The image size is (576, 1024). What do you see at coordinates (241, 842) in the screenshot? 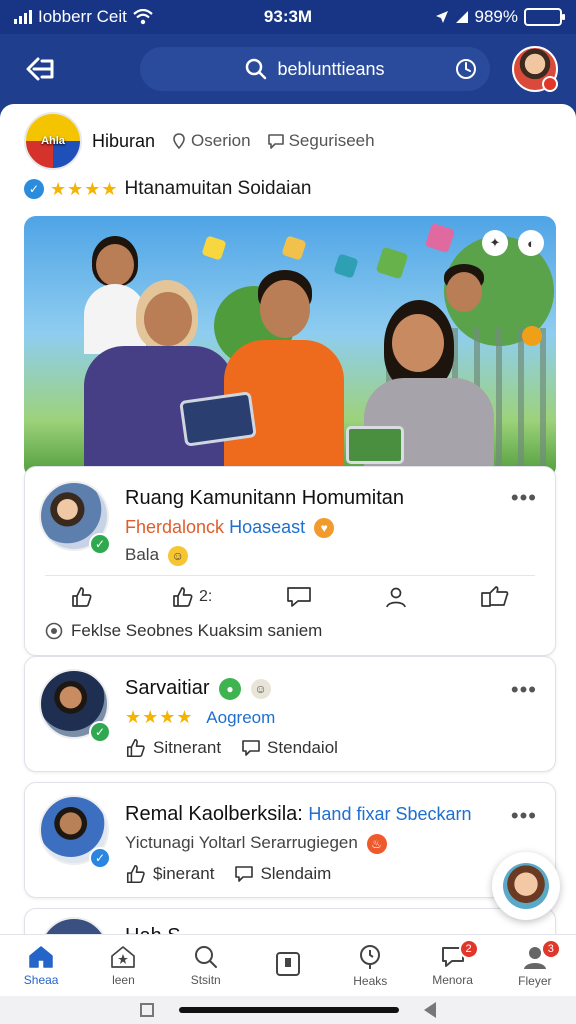
I see `post-subtitle-text: Yictunagi Yoltarl Serarrugiegen` at bounding box center [241, 842].